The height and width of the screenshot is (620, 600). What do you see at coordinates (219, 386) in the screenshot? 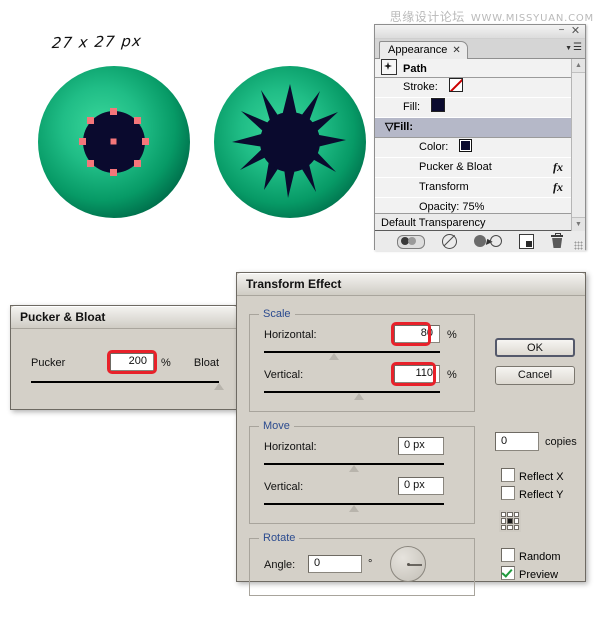
I see `pucker-slider-thumb` at bounding box center [219, 386].